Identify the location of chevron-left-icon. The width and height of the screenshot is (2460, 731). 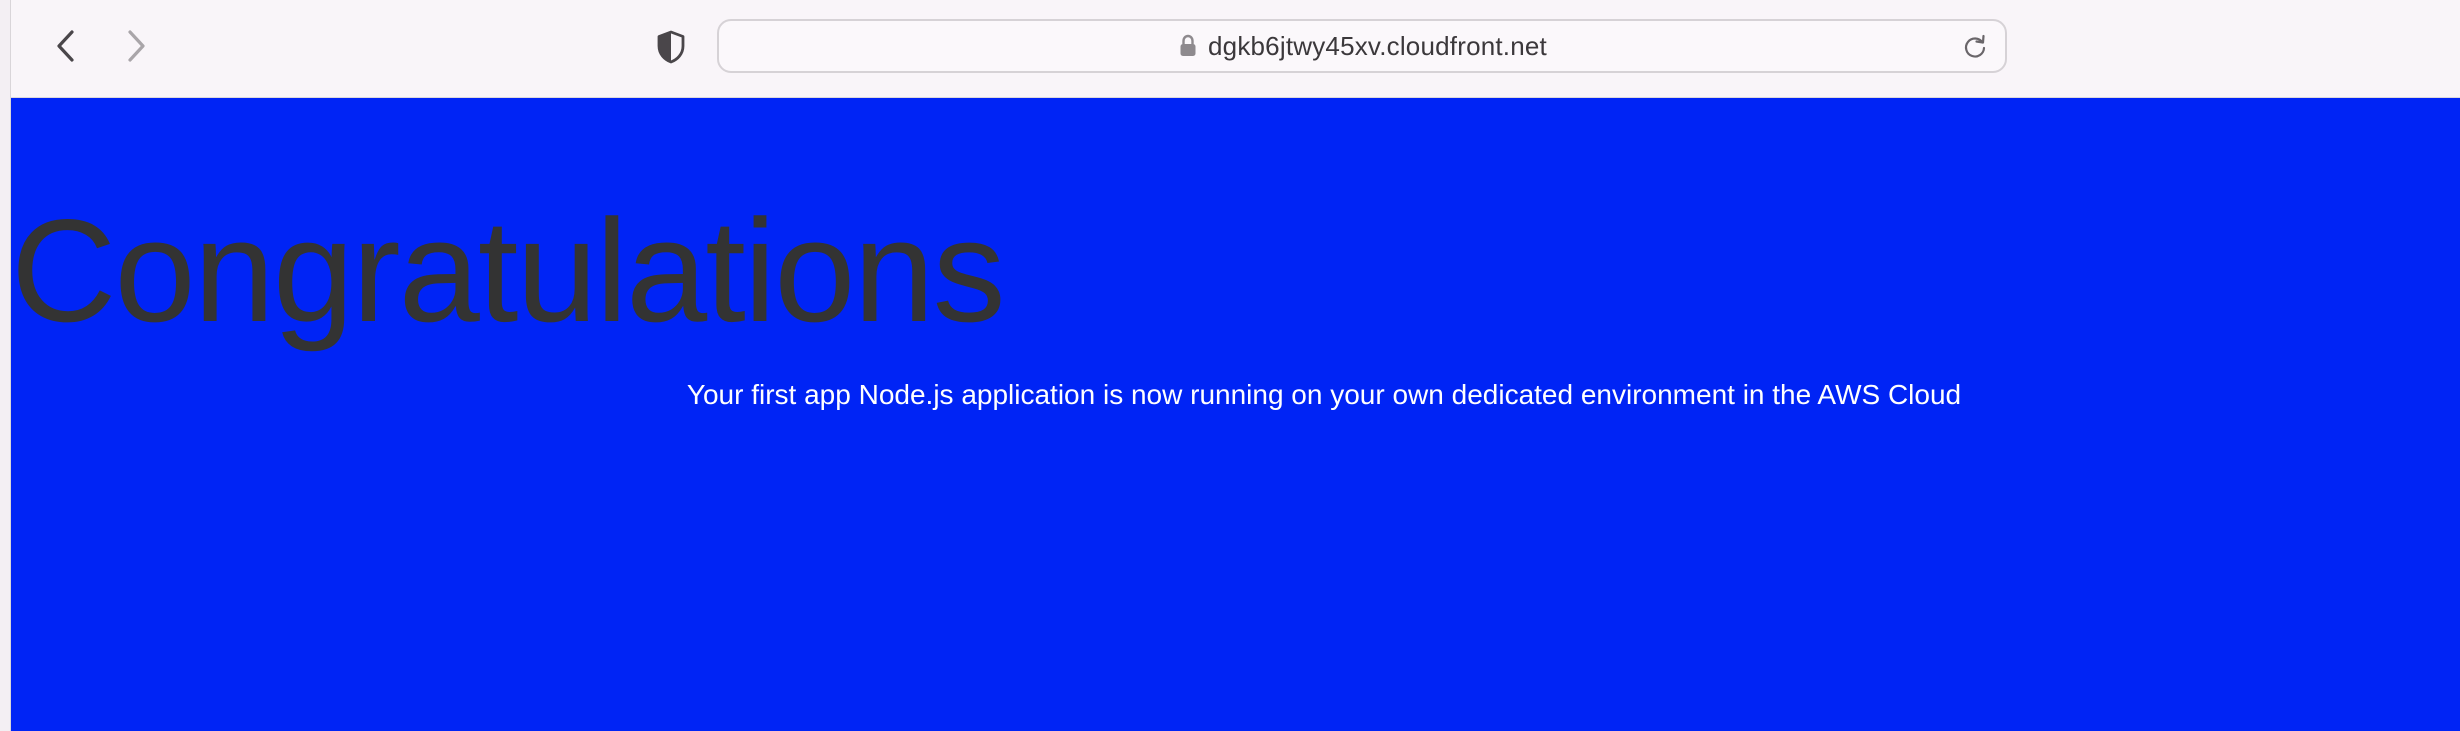
(65, 46).